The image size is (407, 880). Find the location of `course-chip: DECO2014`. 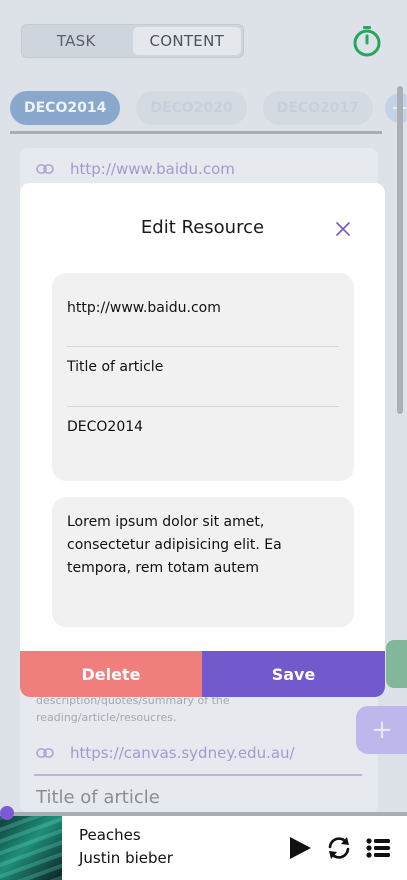

course-chip: DECO2014 is located at coordinates (65, 108).